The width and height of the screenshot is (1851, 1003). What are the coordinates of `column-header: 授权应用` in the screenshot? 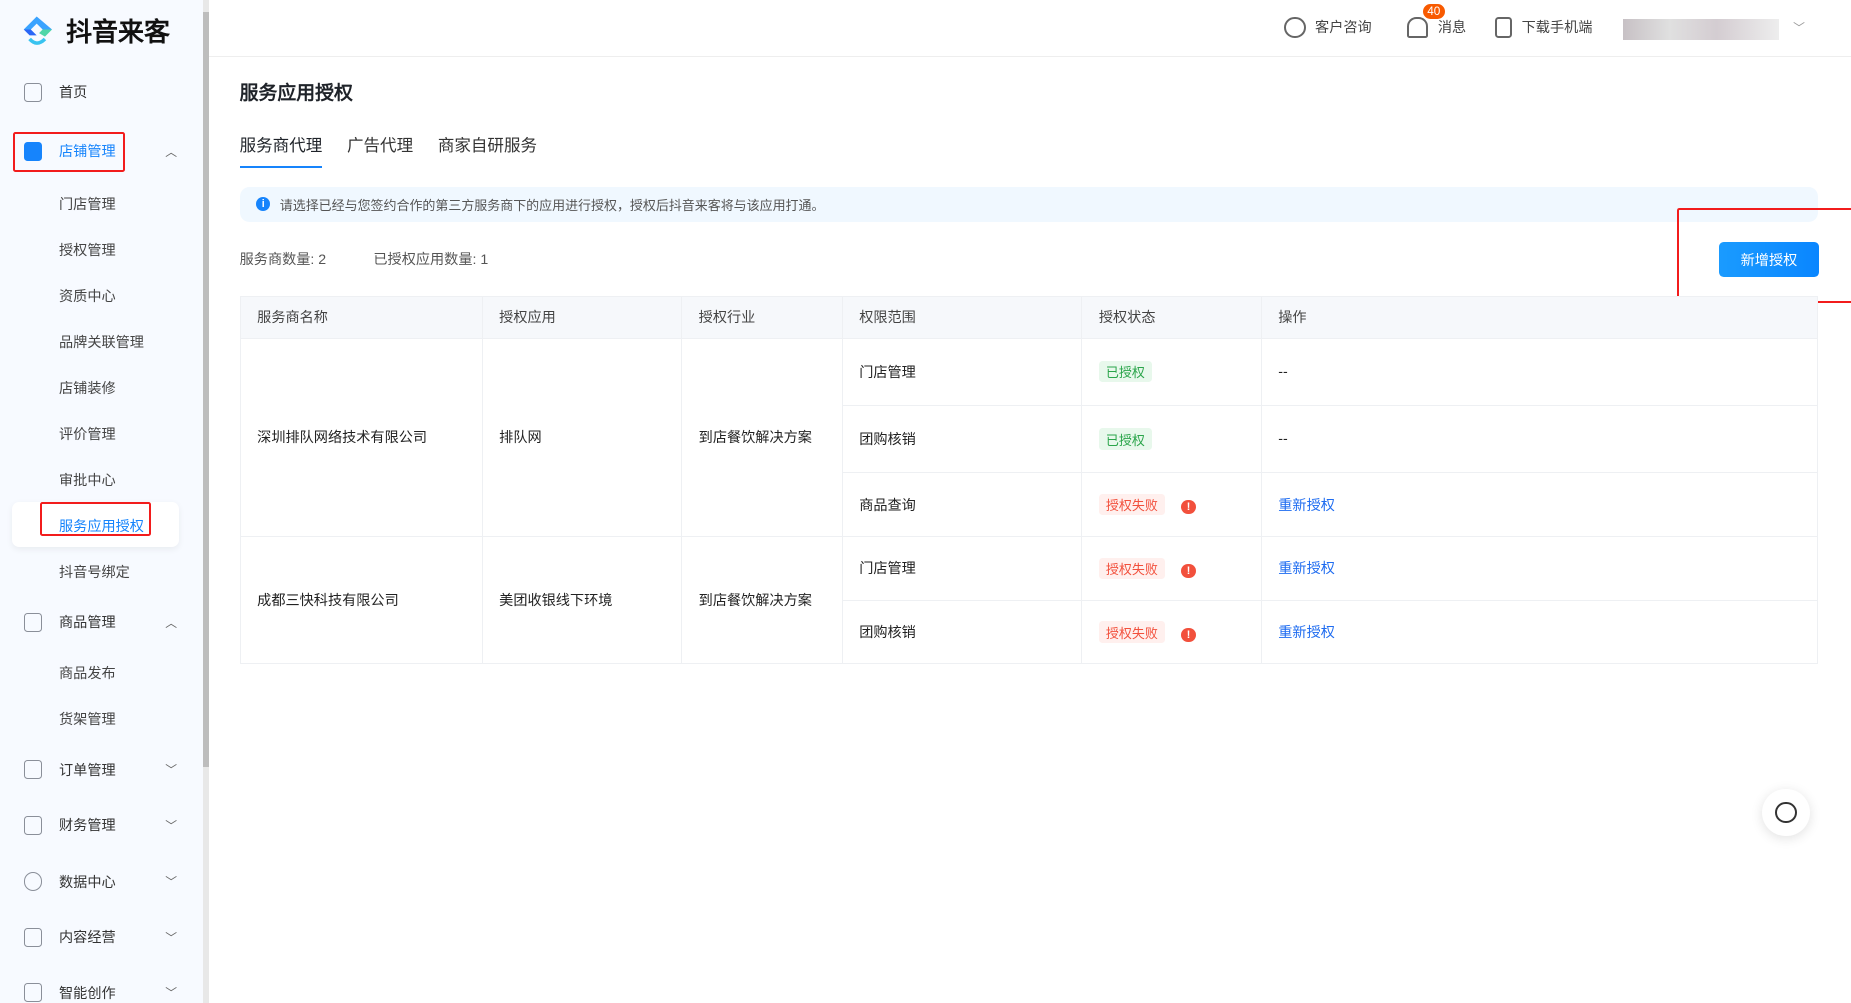 It's located at (582, 317).